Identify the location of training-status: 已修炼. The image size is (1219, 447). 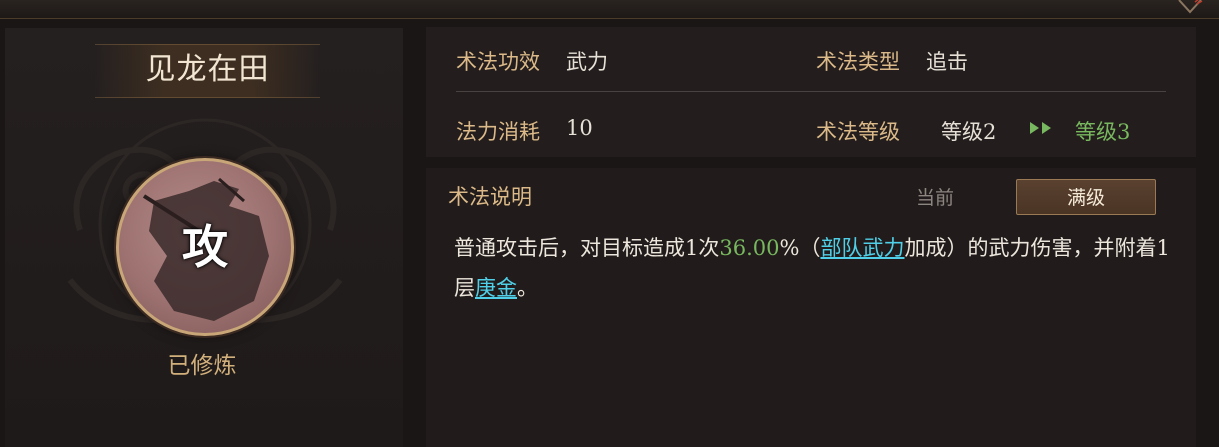
(202, 366).